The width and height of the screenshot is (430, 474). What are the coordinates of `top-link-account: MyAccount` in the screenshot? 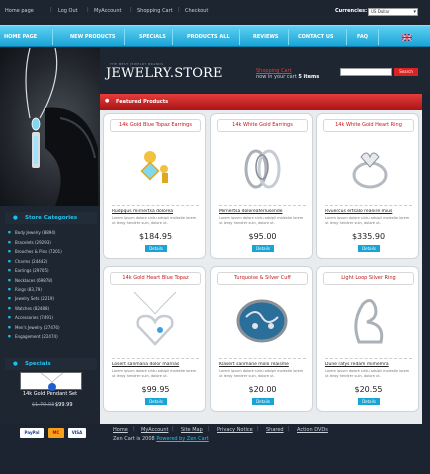 It's located at (107, 11).